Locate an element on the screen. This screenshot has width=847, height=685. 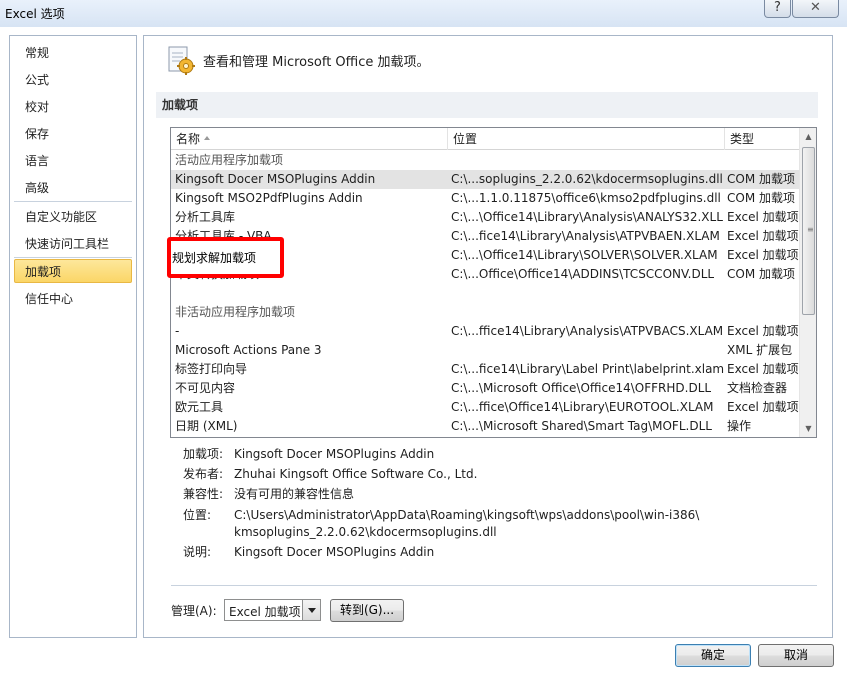
column-name-header: 名称 is located at coordinates (309, 139).